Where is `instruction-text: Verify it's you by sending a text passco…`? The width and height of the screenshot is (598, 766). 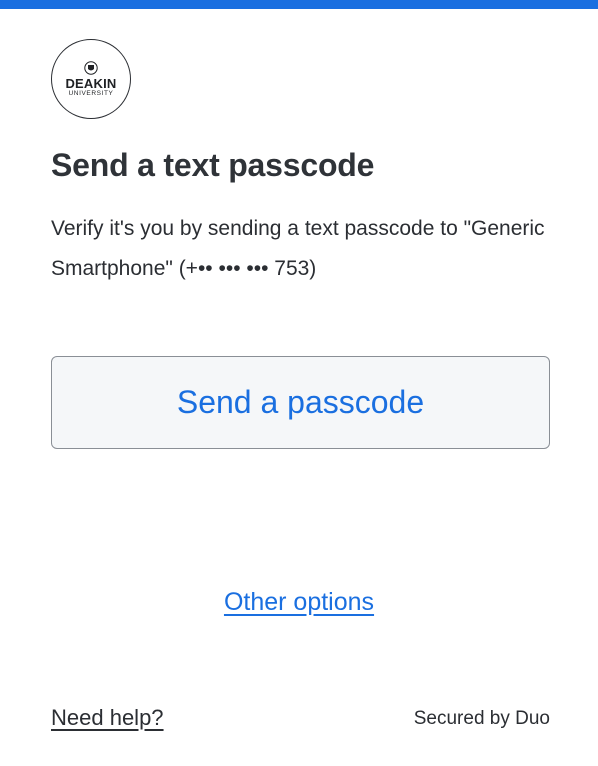 instruction-text: Verify it's you by sending a text passco… is located at coordinates (298, 248).